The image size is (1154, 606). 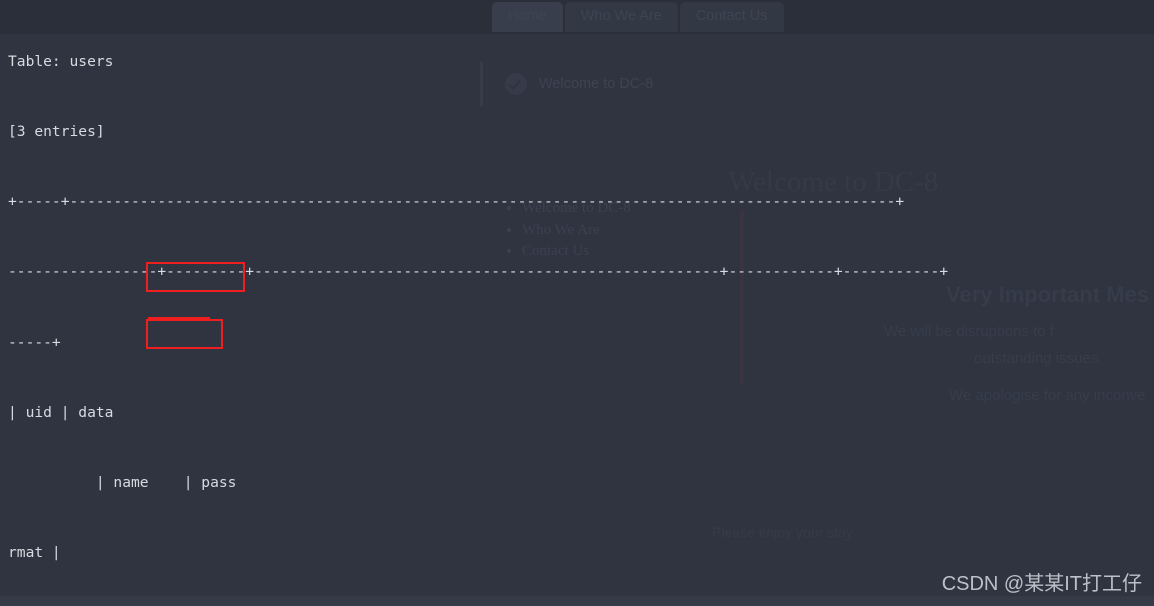 I want to click on table-title: Table: users, so click(x=61, y=61).